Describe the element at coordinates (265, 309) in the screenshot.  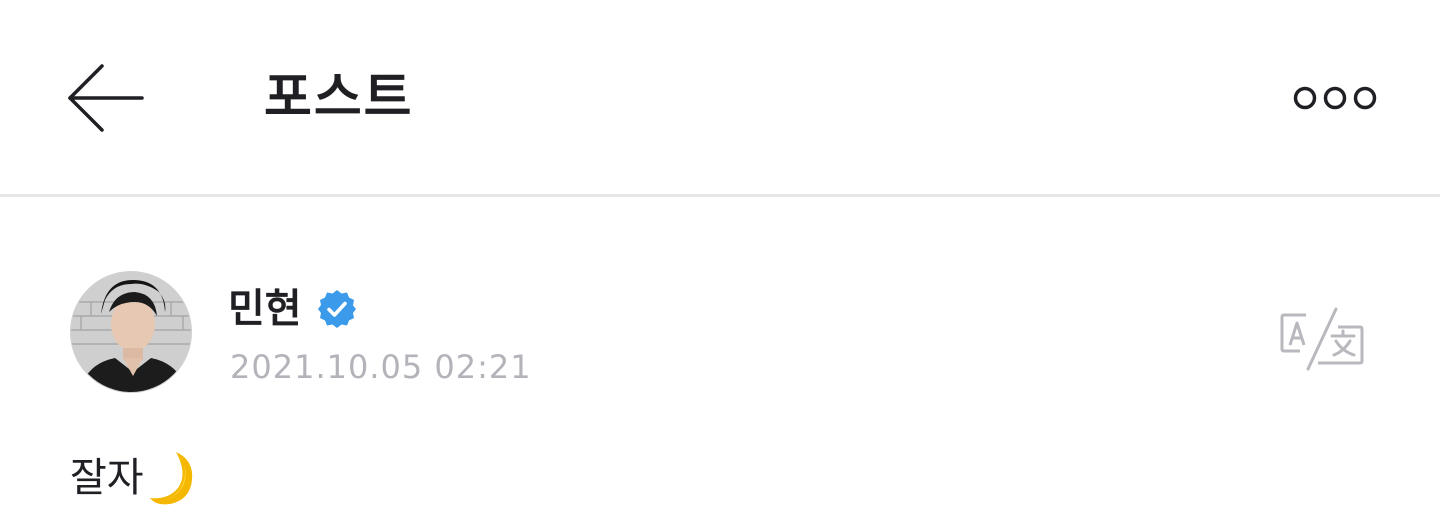
I see `author-name: 민현` at that location.